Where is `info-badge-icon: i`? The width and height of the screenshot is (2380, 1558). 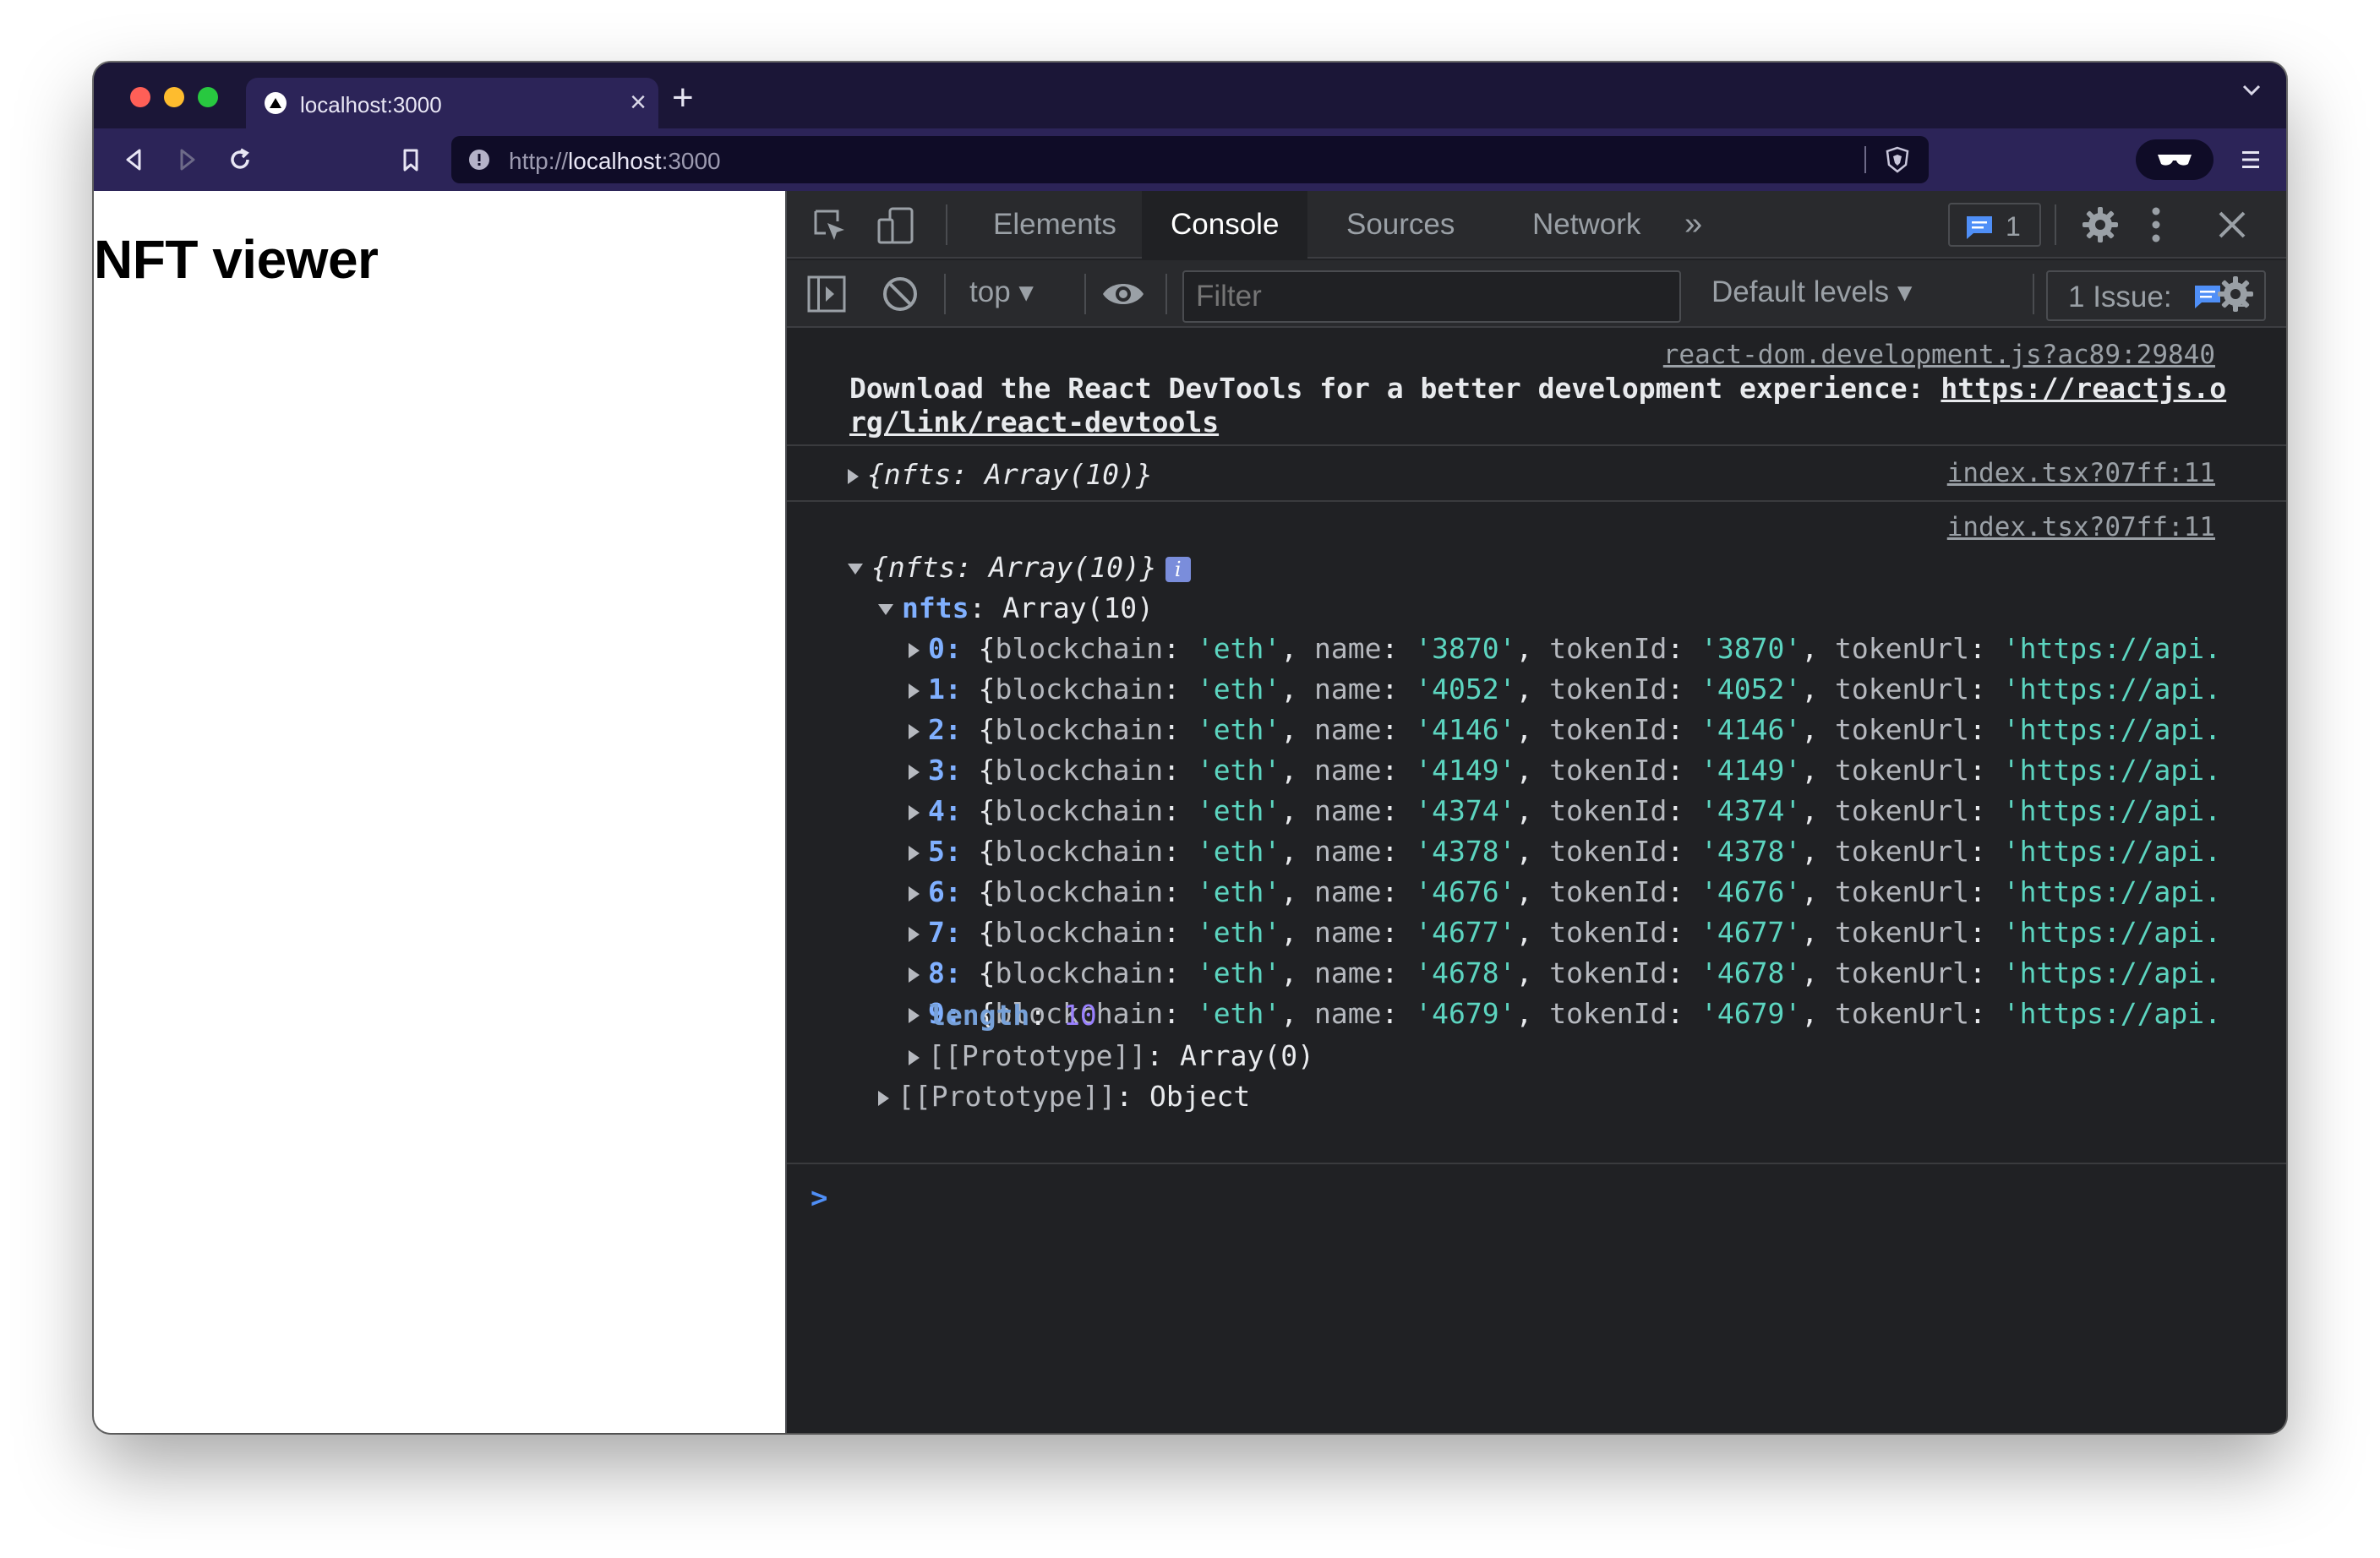
info-badge-icon: i is located at coordinates (1178, 569).